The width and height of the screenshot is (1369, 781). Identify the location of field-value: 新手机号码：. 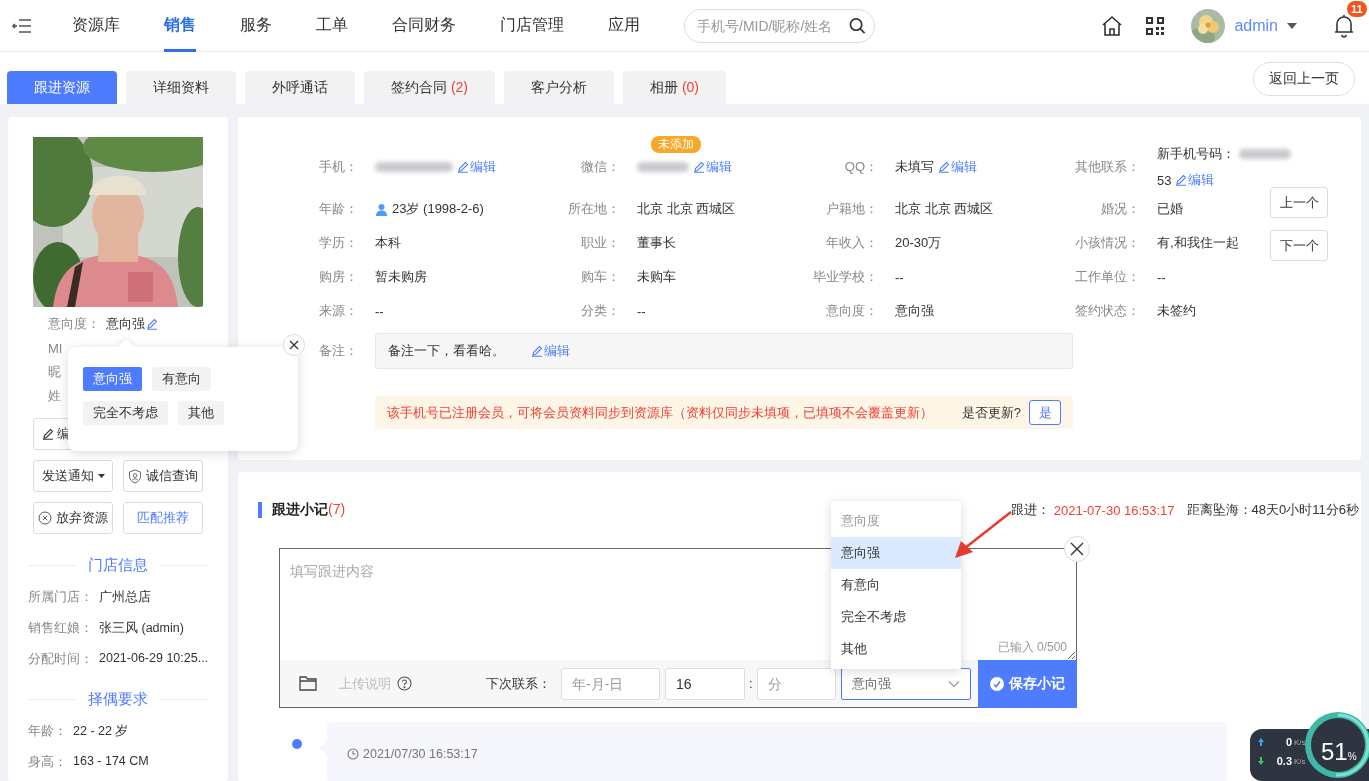
(1196, 154).